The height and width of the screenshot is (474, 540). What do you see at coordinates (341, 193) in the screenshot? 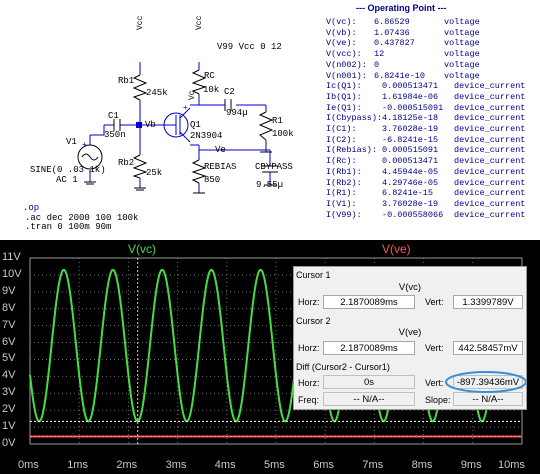
I see `op-row-name: I(R1):` at bounding box center [341, 193].